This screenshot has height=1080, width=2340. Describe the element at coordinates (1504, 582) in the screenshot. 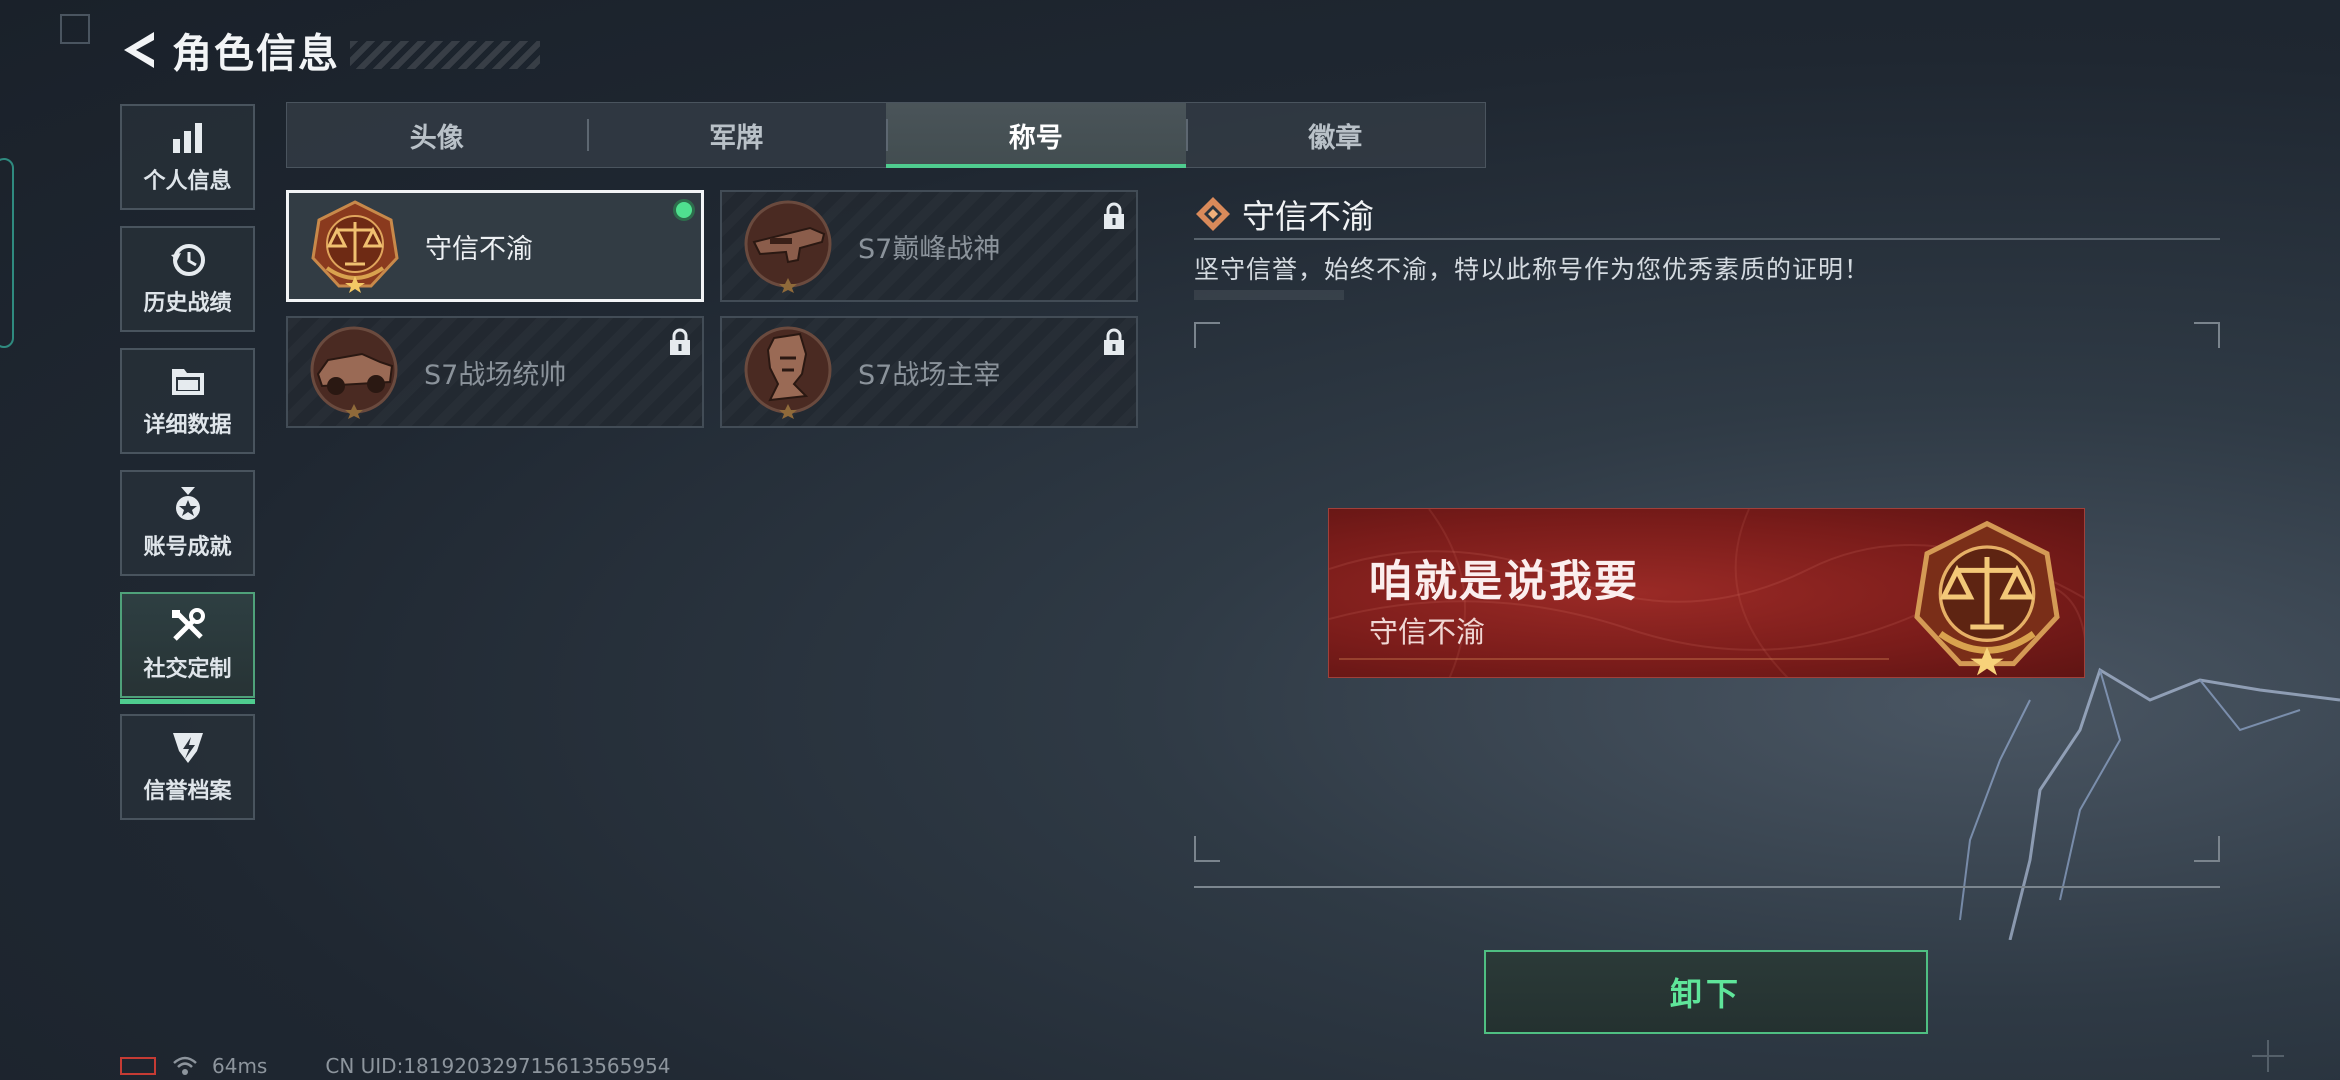

I see `banner-main-text: 咱就是说我要` at that location.